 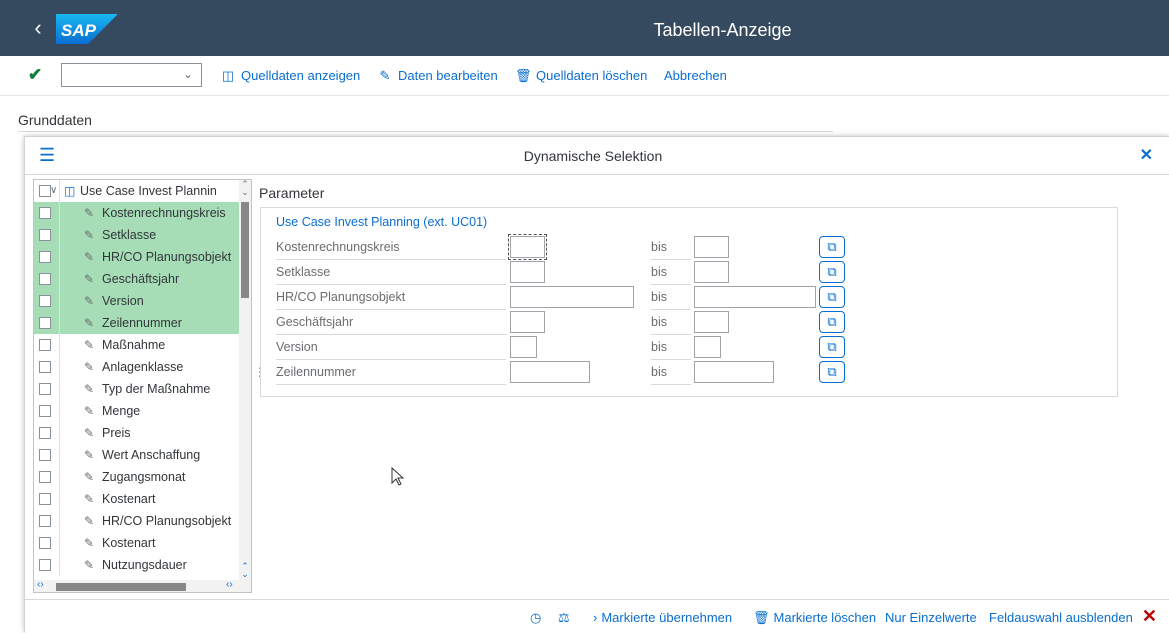 I want to click on tree-item: ✎ Maßnahme, so click(x=137, y=345).